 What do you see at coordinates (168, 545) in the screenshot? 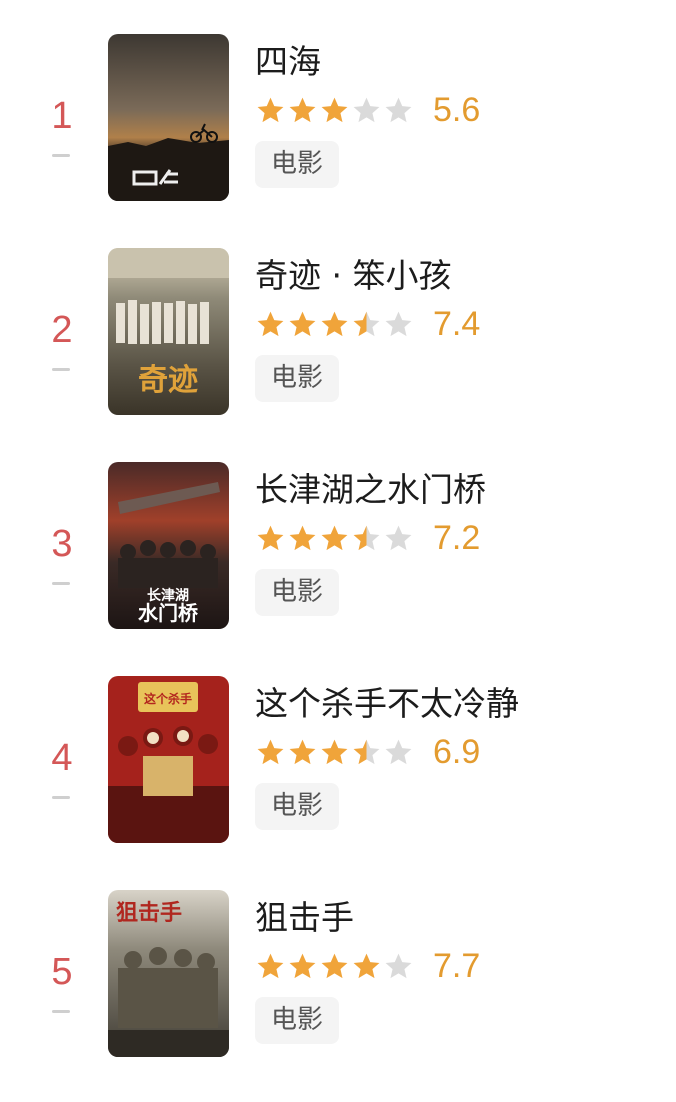
I see `poster-shuimenqiao-image: 长津湖 水门桥` at bounding box center [168, 545].